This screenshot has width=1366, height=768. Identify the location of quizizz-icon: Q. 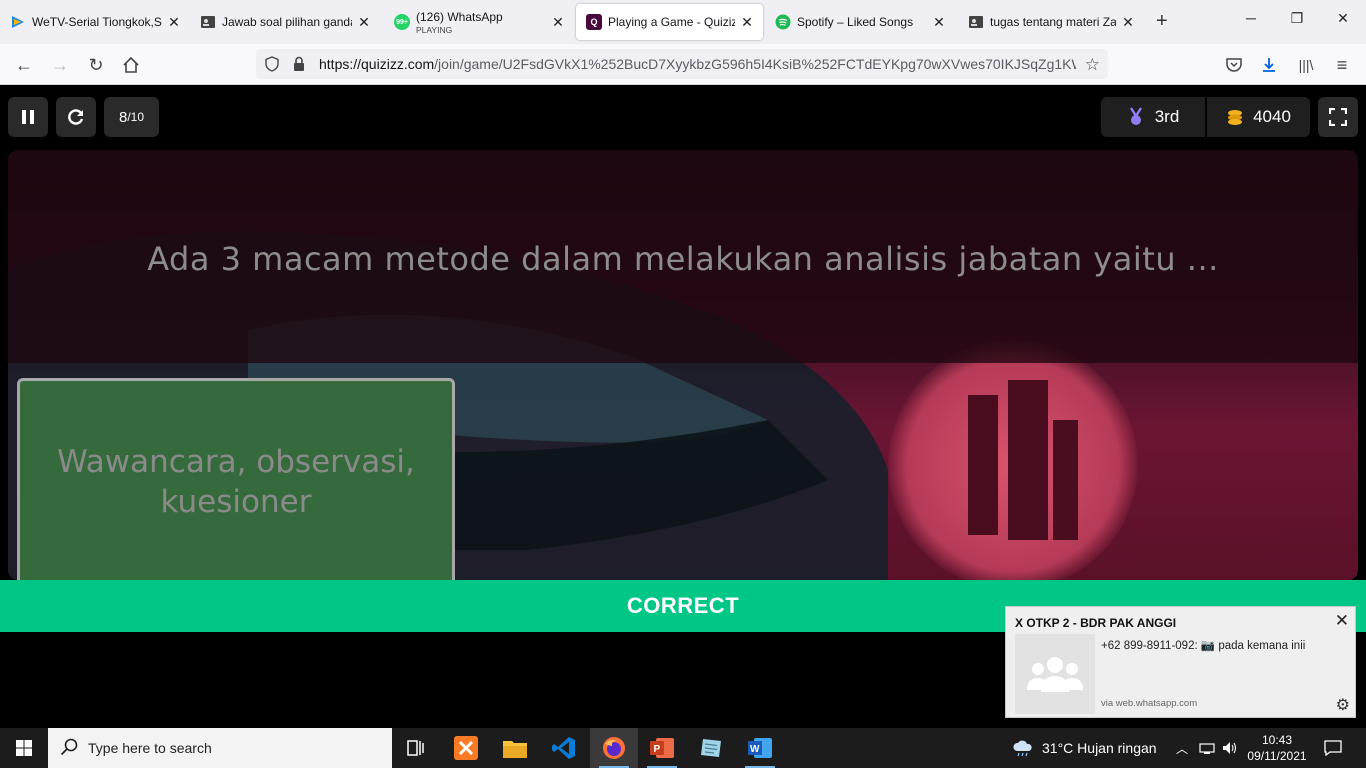
(594, 22).